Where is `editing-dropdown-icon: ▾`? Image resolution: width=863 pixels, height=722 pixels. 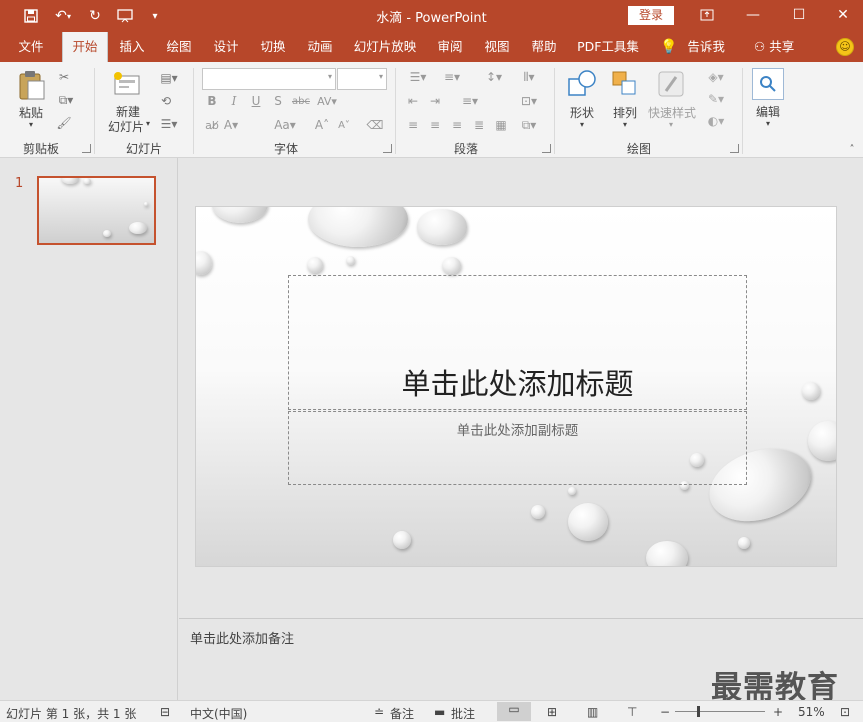
editing-dropdown-icon: ▾ is located at coordinates (768, 123).